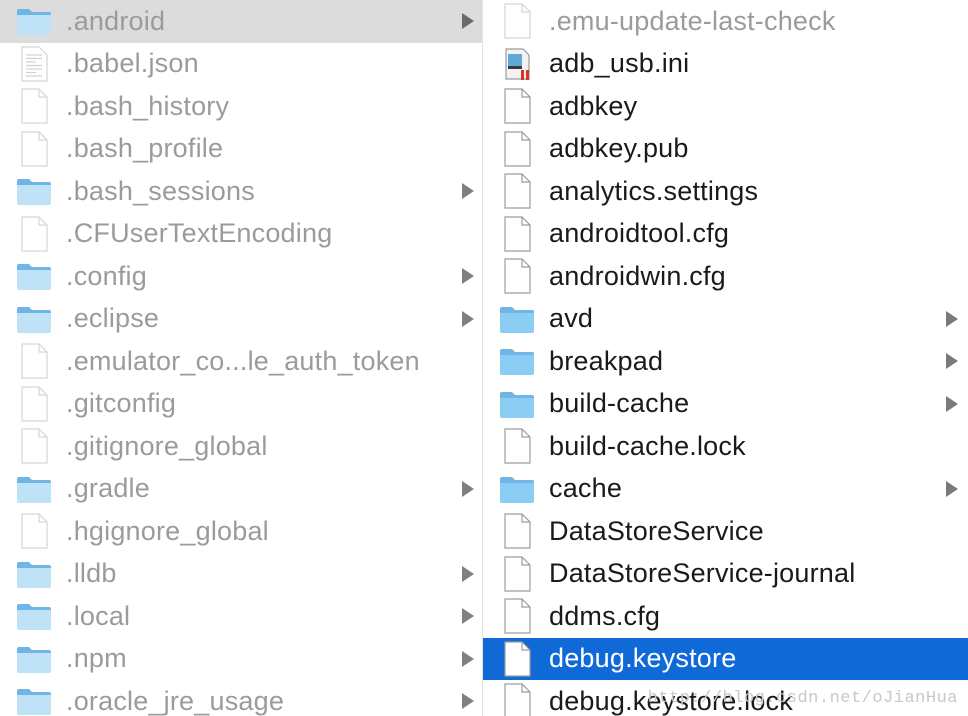 This screenshot has height=716, width=968. Describe the element at coordinates (654, 190) in the screenshot. I see `item-name: analytics.settings` at that location.